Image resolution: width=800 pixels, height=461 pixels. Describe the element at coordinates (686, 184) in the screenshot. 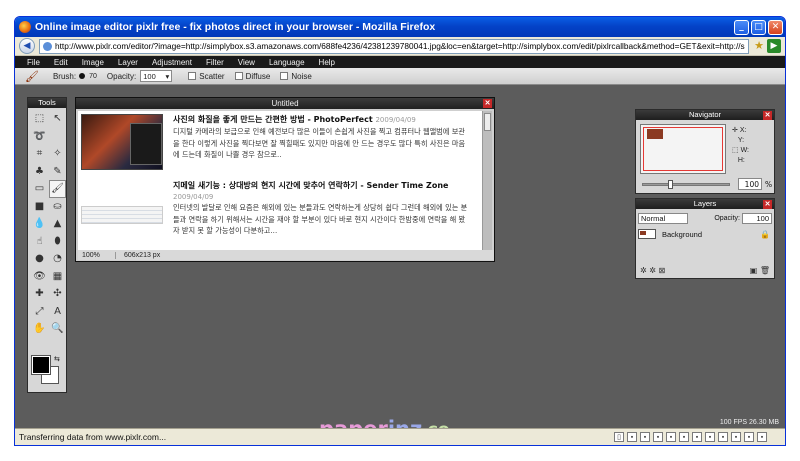

I see `zoom-slider` at that location.